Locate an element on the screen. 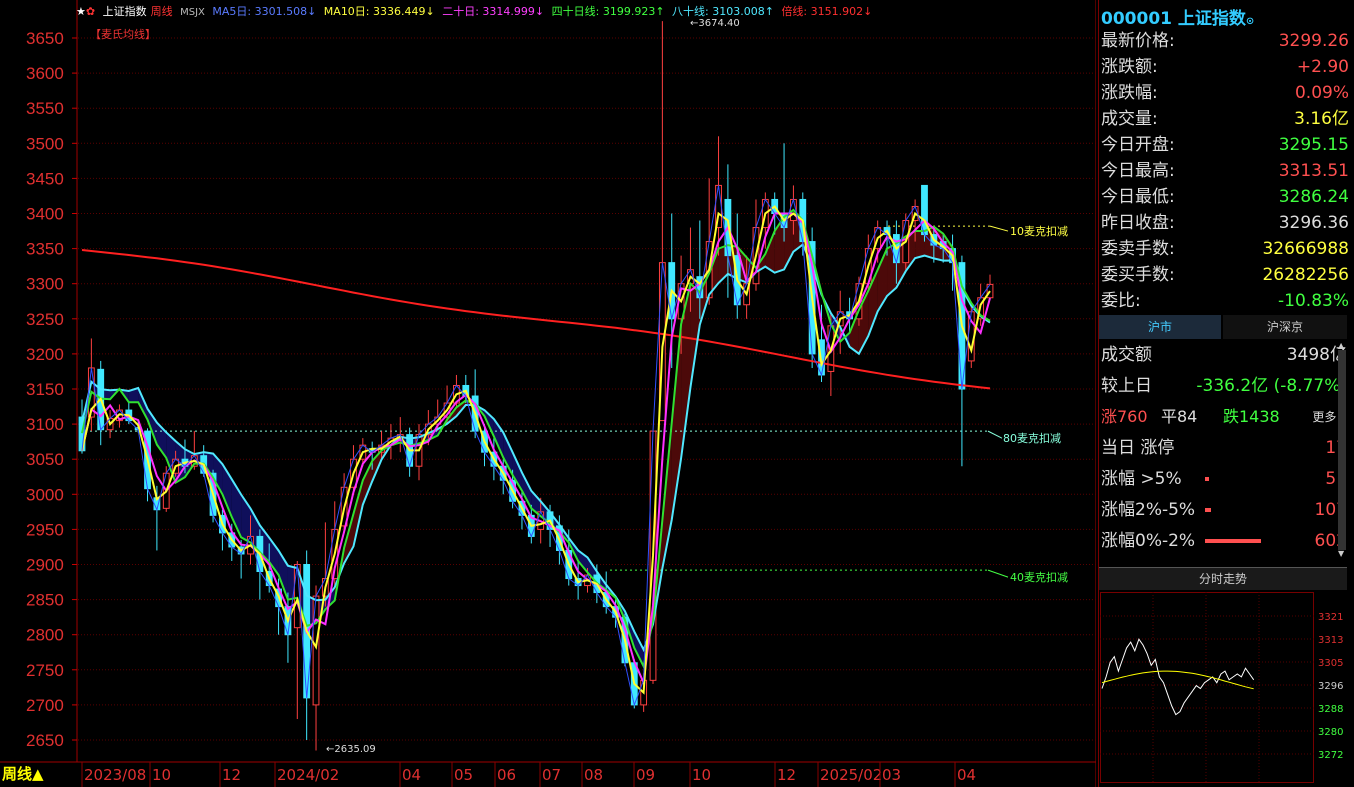 The width and height of the screenshot is (1354, 787). low-annotation: ←2635.09 is located at coordinates (351, 749).